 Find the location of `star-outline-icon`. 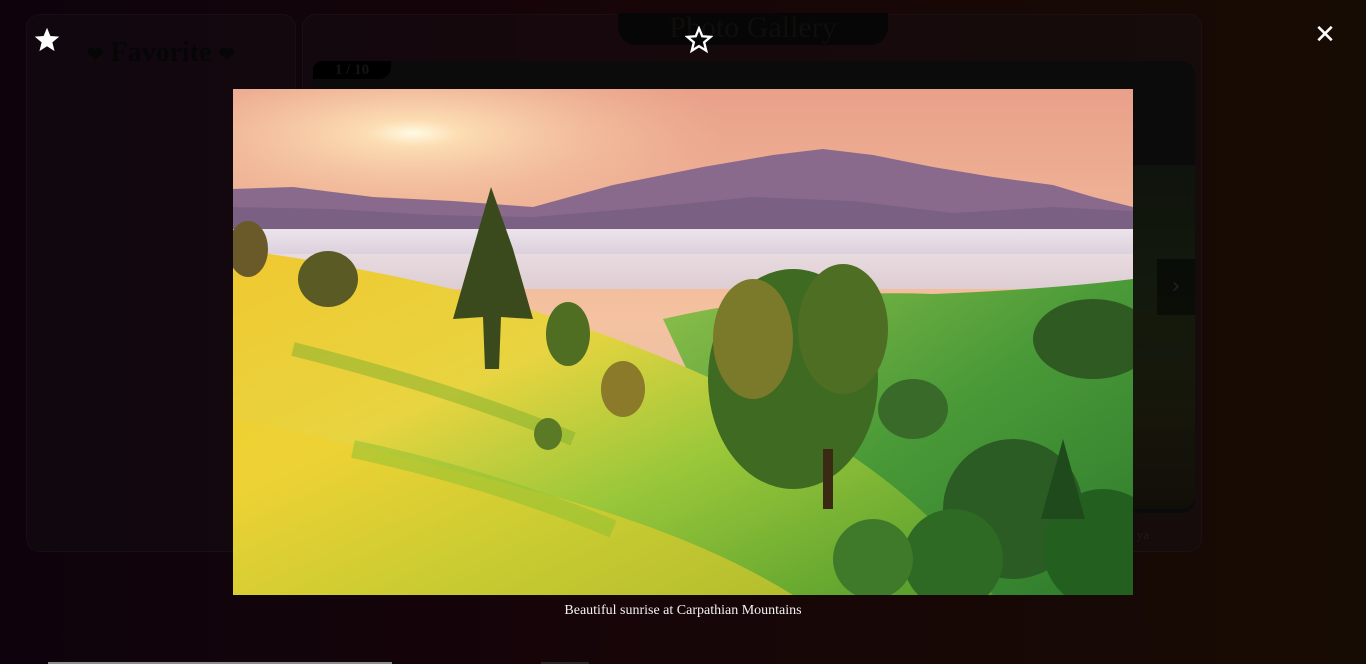

star-outline-icon is located at coordinates (699, 40).